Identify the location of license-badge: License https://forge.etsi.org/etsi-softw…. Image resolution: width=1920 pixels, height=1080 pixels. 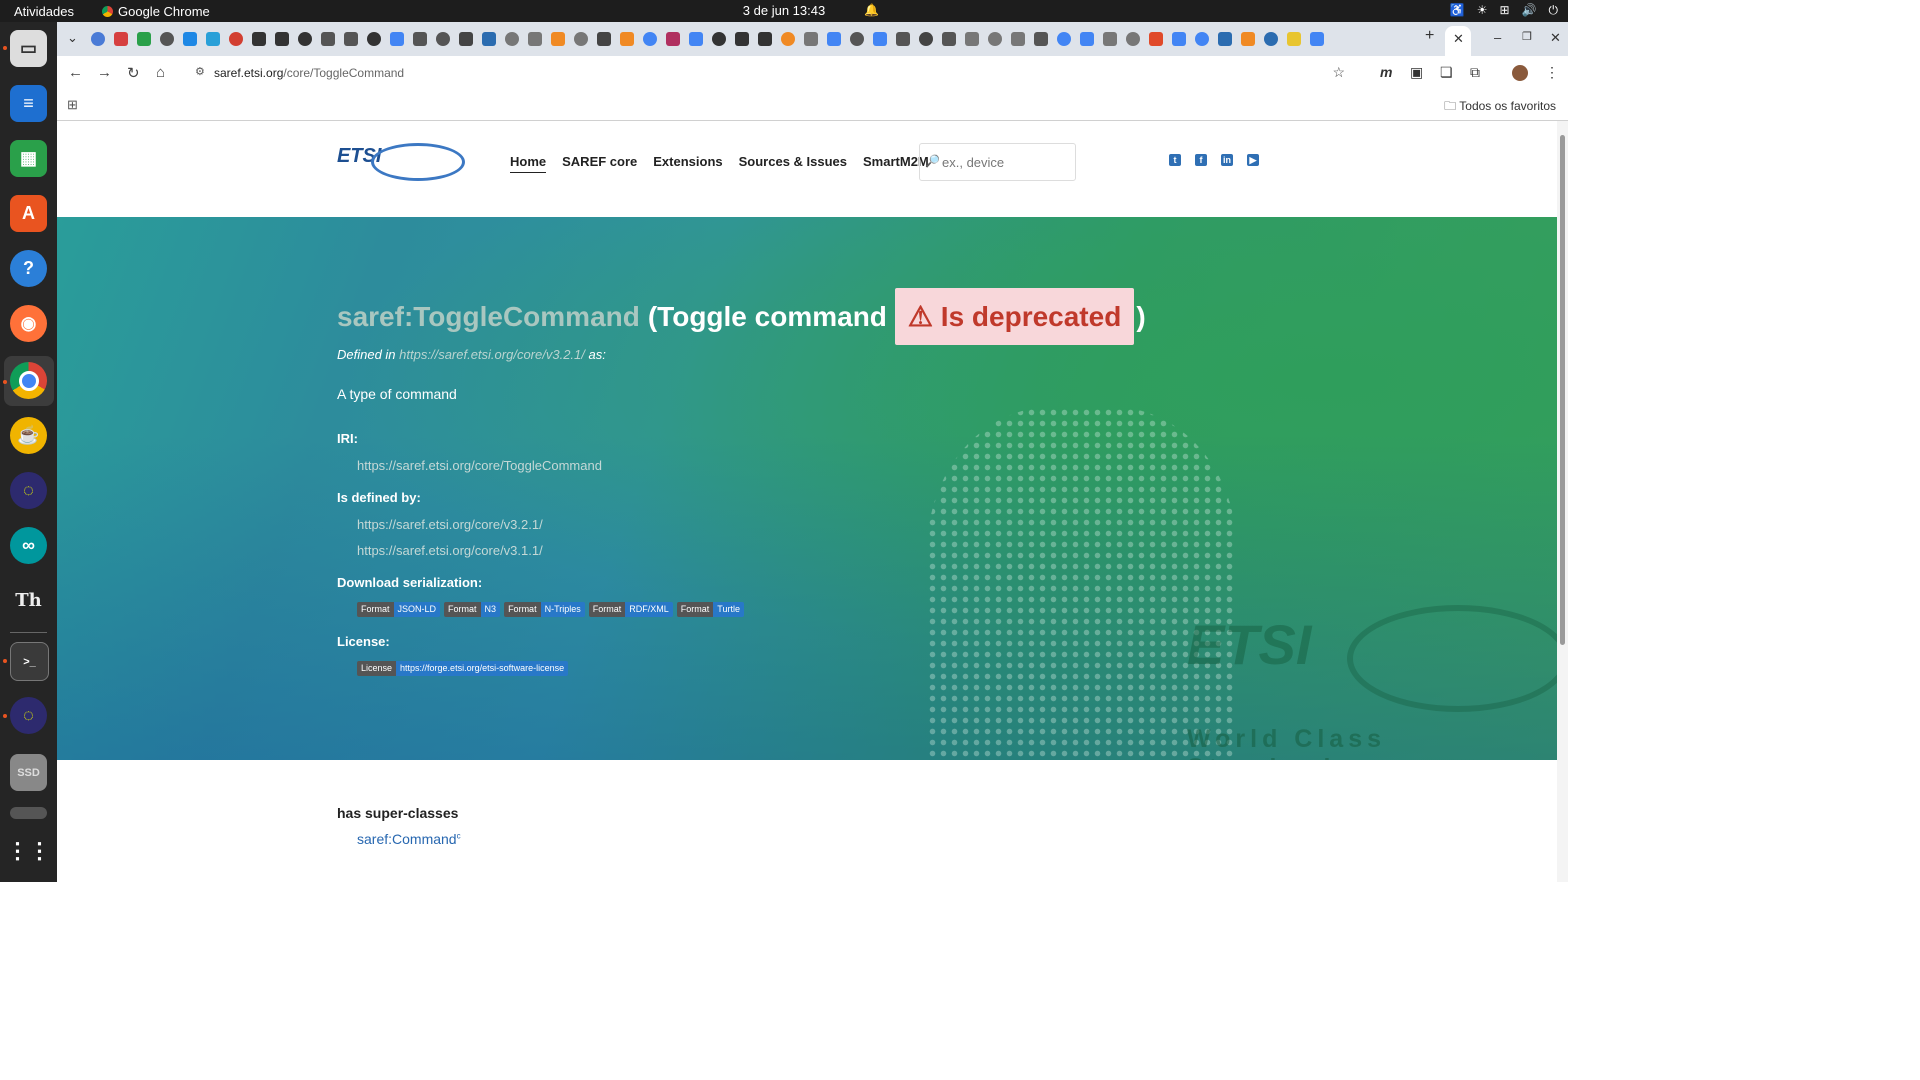
(463, 668).